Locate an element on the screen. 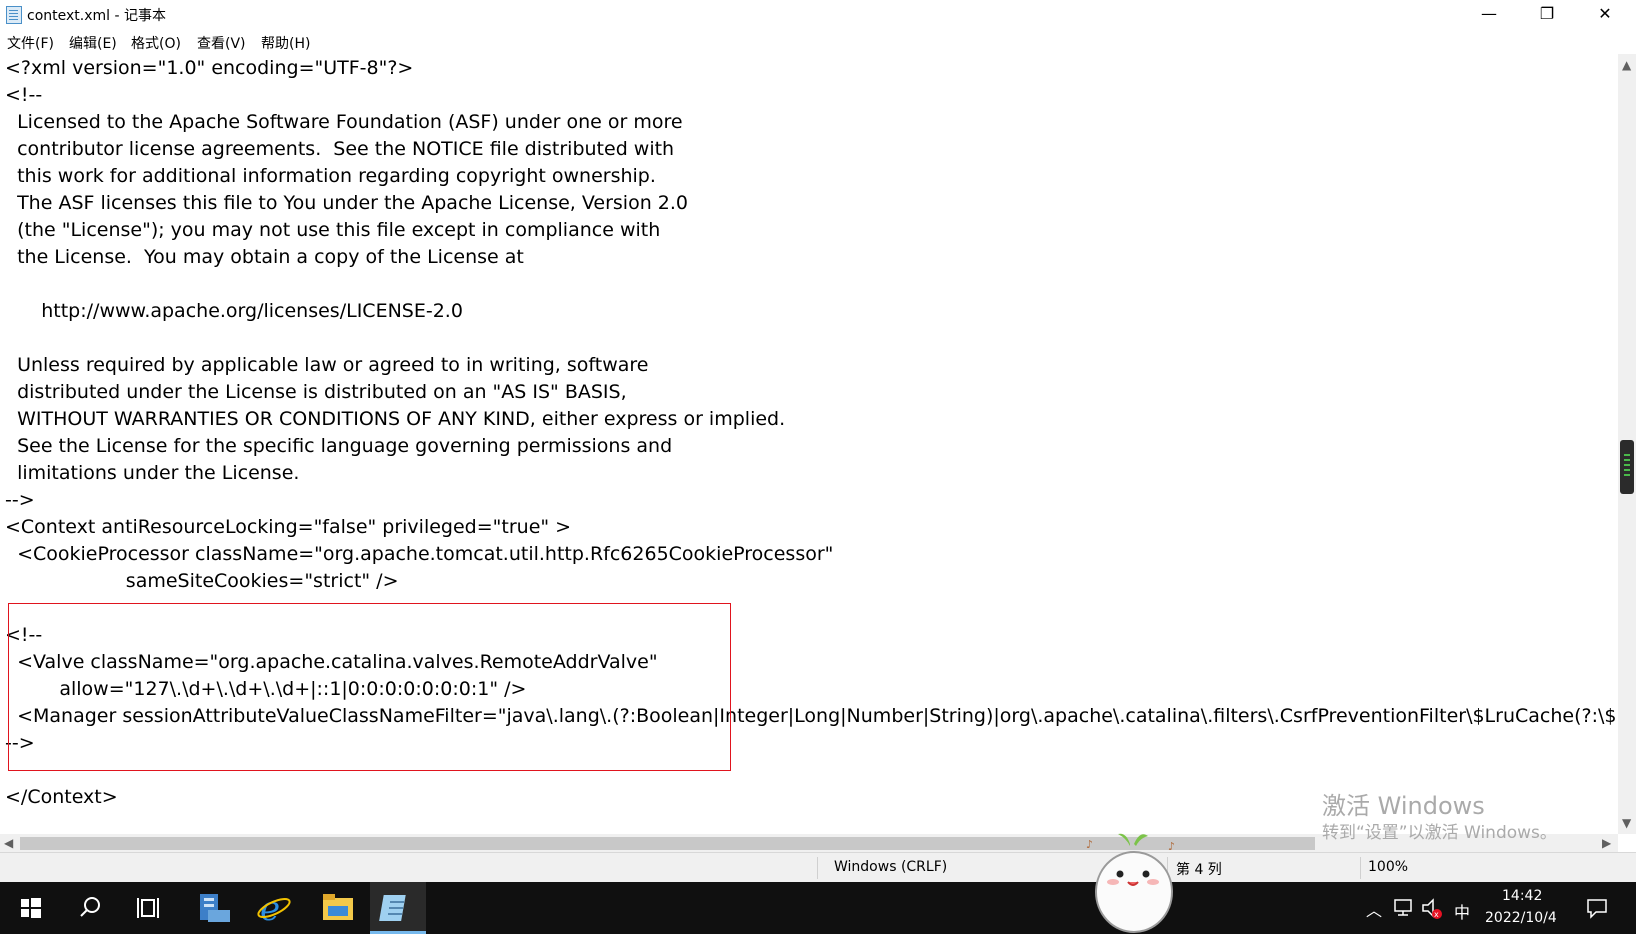 The height and width of the screenshot is (938, 1636). status-cursor-position: 第 4 列 is located at coordinates (1199, 870).